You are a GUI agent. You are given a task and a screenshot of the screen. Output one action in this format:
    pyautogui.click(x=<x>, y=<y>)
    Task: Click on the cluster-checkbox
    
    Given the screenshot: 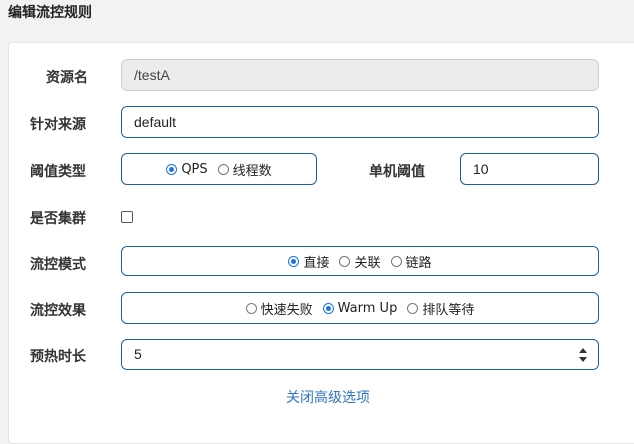 What is the action you would take?
    pyautogui.click(x=127, y=217)
    